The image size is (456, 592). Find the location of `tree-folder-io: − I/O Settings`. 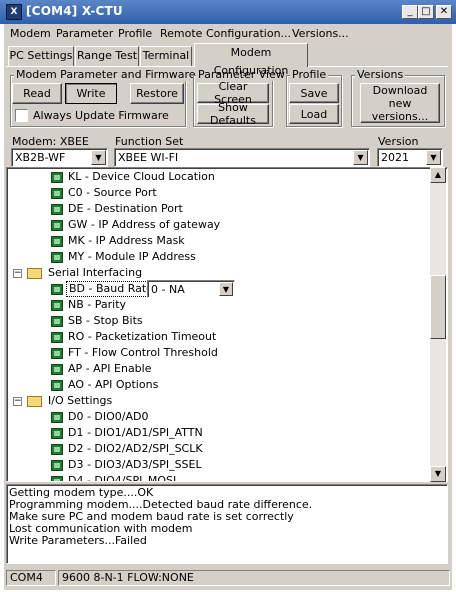

tree-folder-io: − I/O Settings is located at coordinates (219, 401).